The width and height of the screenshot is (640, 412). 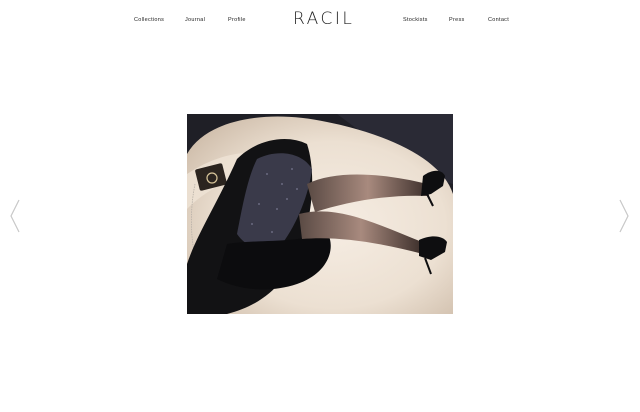 I want to click on gallery-prev-button, so click(x=15, y=216).